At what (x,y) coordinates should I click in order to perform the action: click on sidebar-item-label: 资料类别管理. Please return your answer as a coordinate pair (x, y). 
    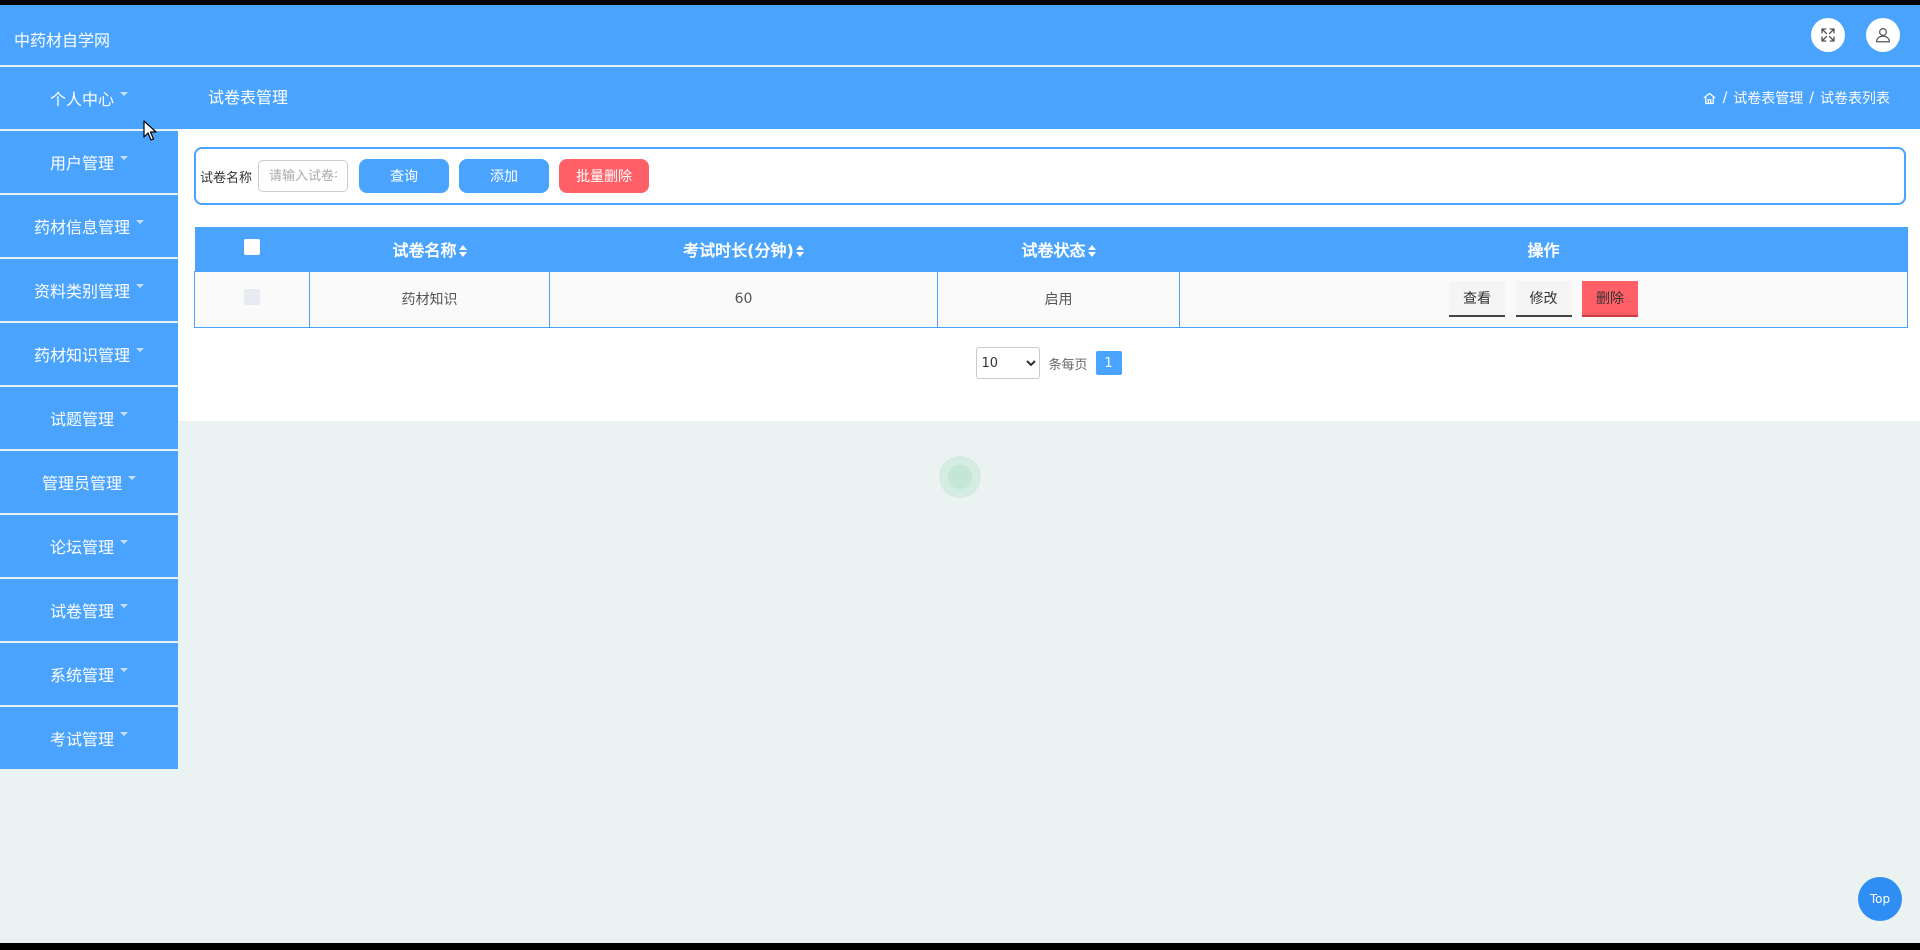
    Looking at the image, I should click on (81, 291).